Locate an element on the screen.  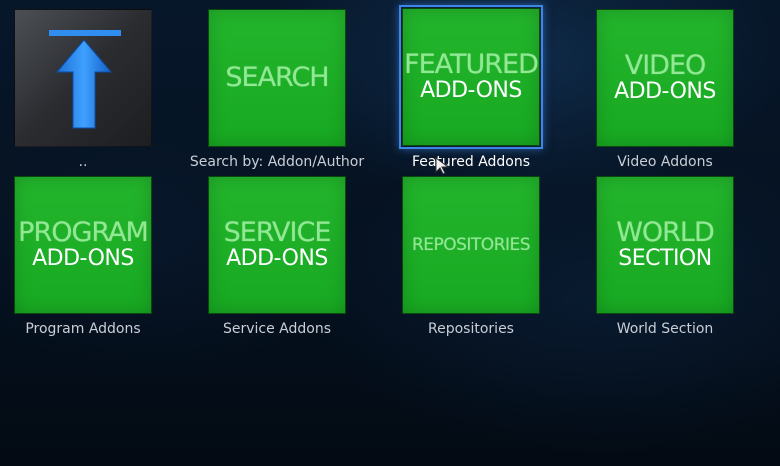
tile-repositories: REPOSITORIES is located at coordinates (471, 245).